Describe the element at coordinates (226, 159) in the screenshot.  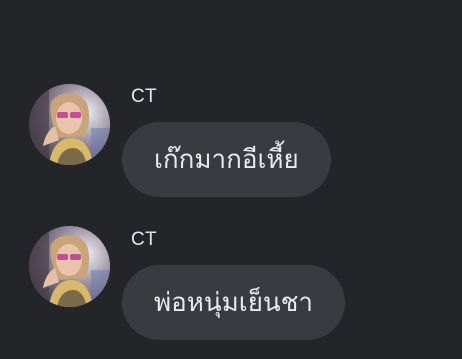
I see `message-bubble: เก๊กมากอีเหี้ย` at that location.